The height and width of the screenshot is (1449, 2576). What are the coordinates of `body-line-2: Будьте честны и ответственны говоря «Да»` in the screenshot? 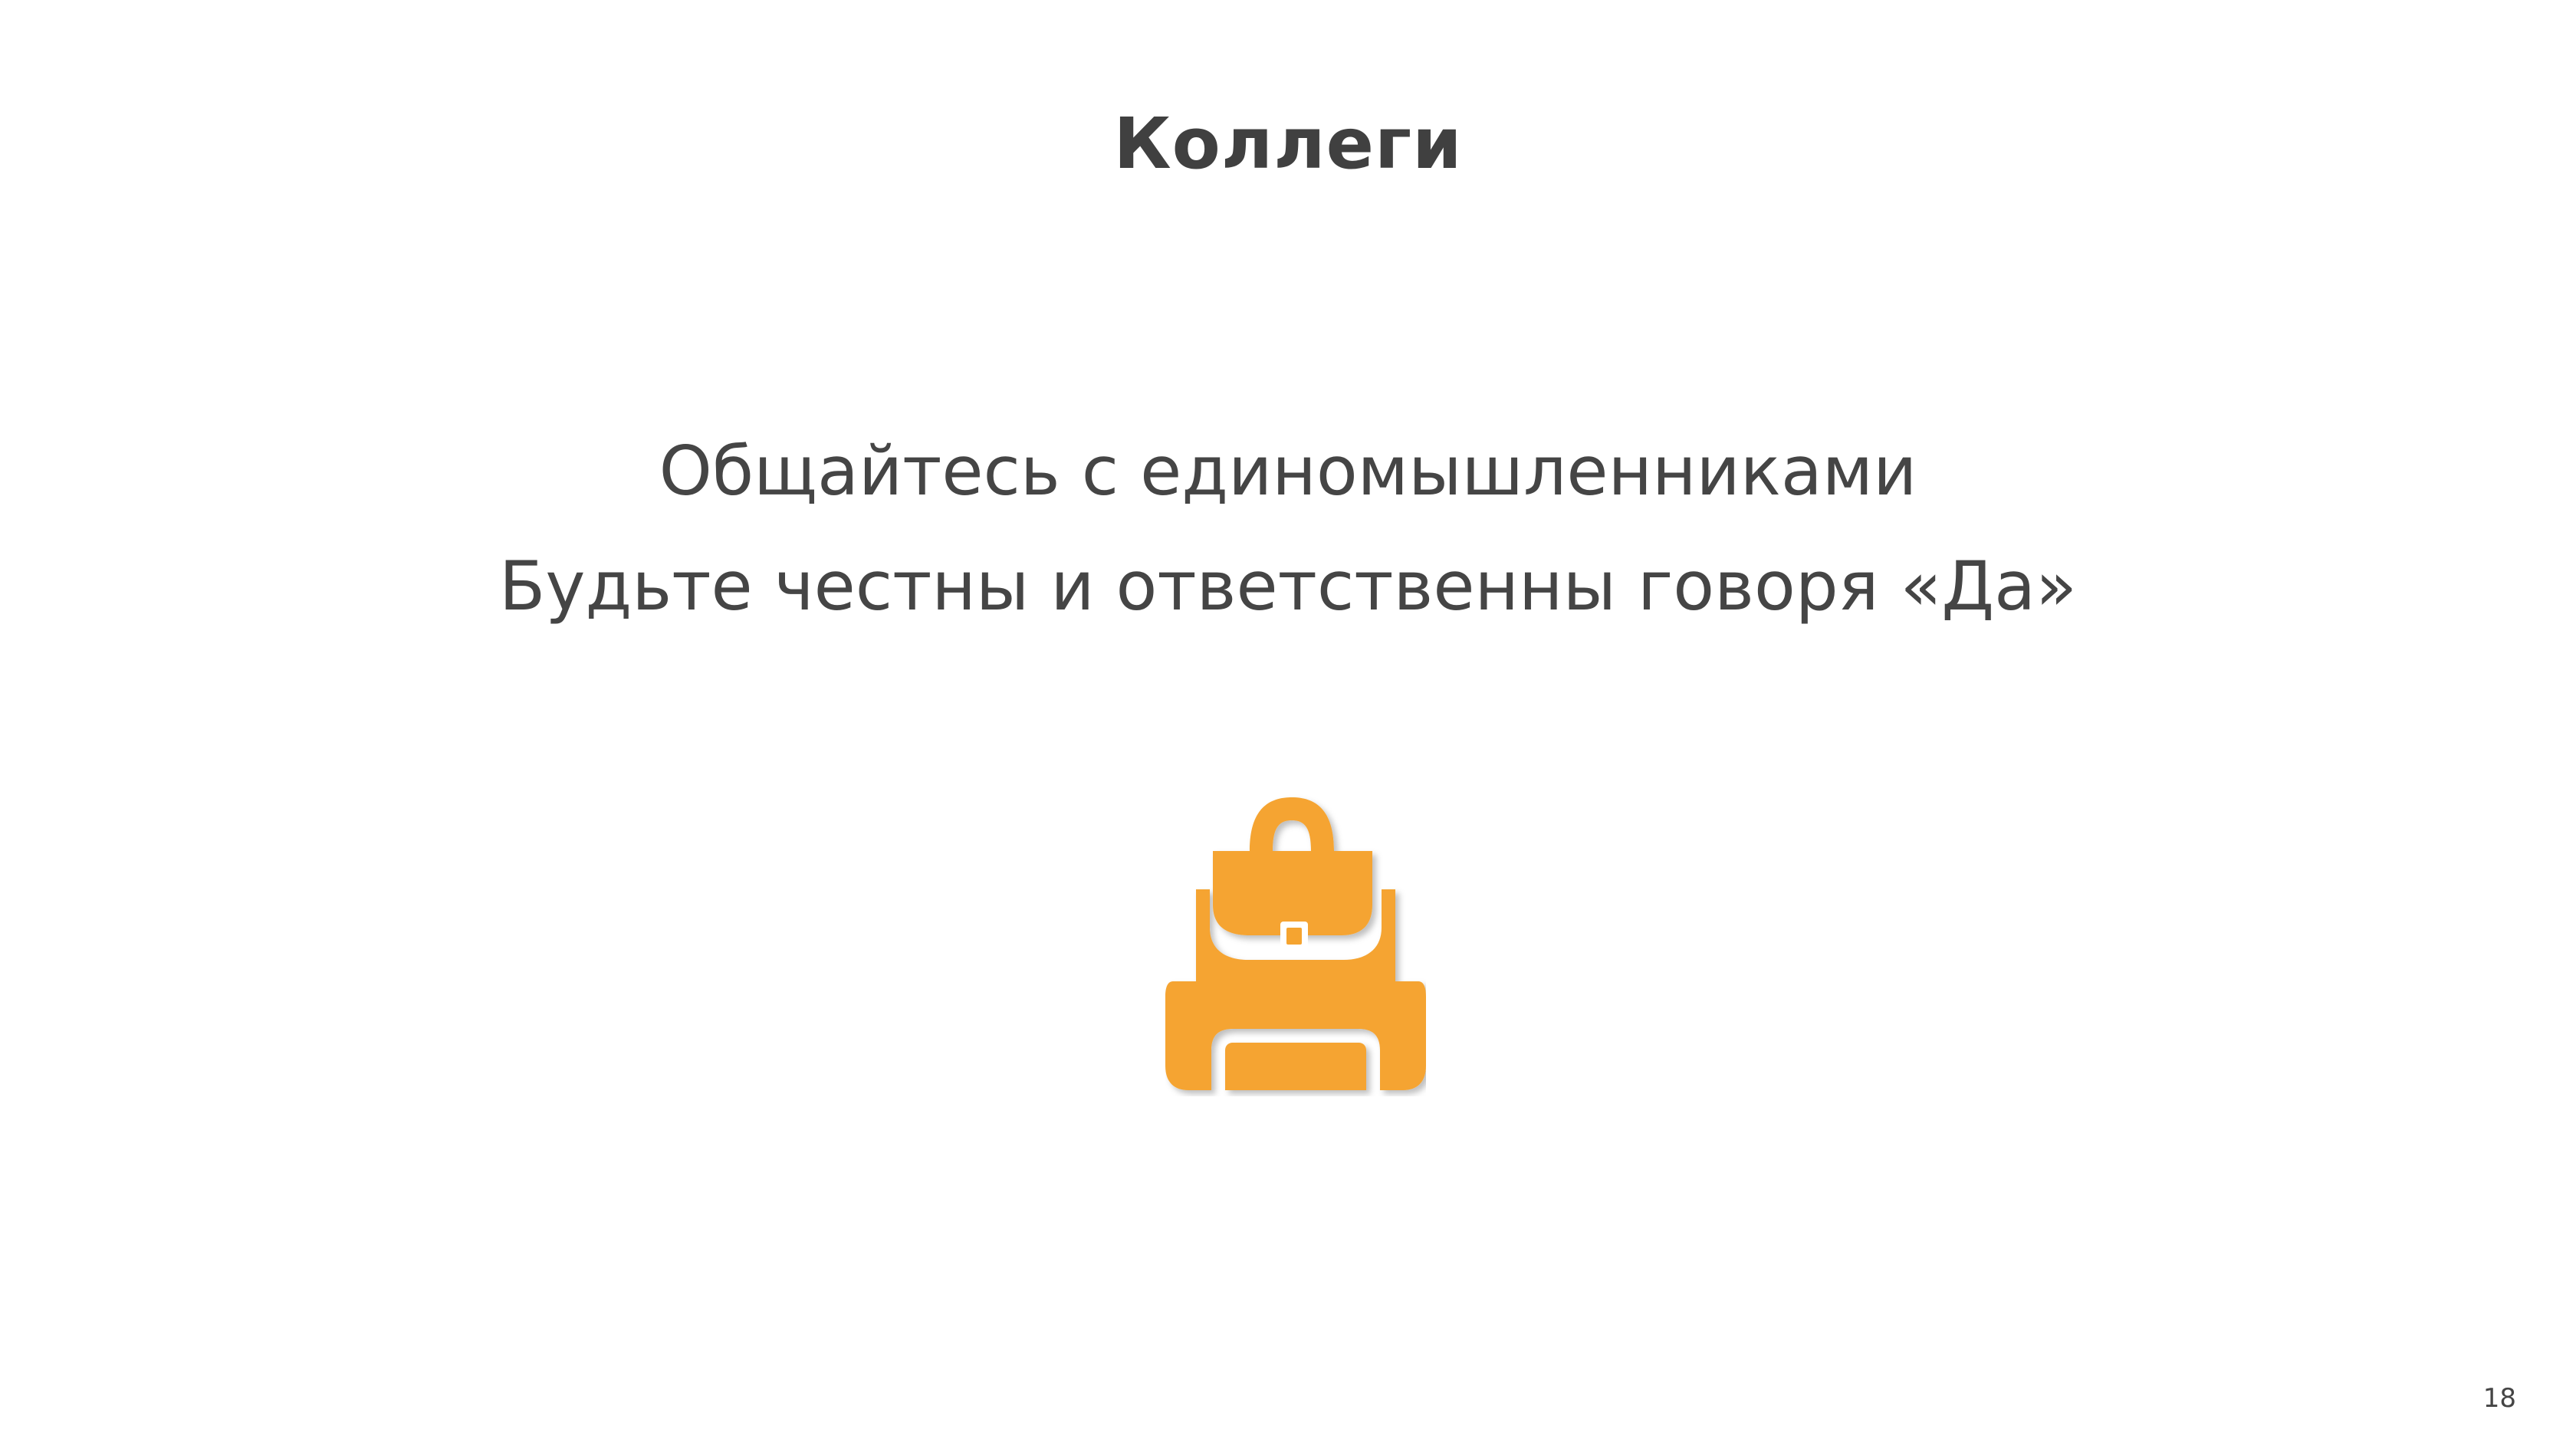 It's located at (1288, 586).